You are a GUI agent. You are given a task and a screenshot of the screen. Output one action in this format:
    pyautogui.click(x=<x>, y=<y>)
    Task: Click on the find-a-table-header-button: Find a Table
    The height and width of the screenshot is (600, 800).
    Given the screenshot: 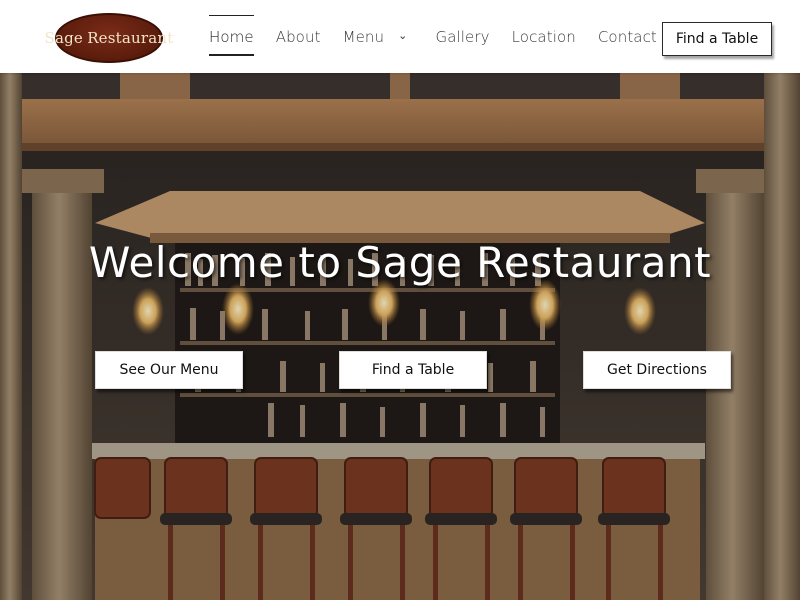 What is the action you would take?
    pyautogui.click(x=717, y=39)
    